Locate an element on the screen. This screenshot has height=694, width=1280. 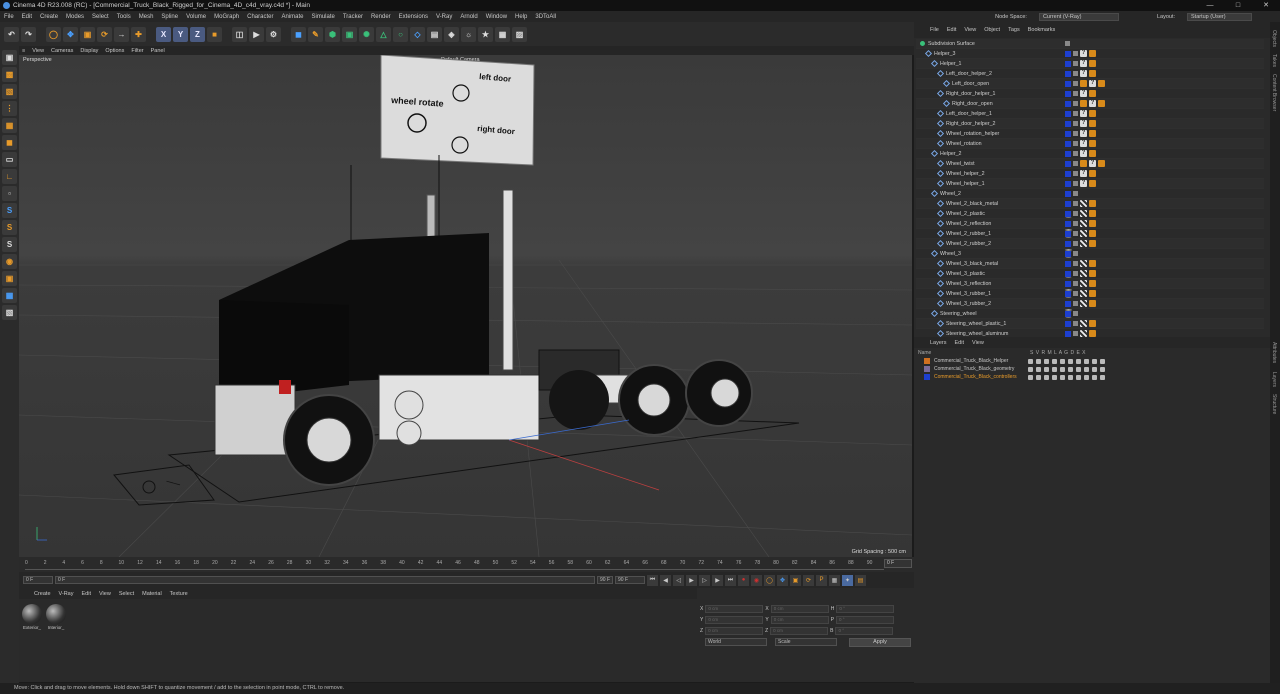
menu-spline: Spline is located at coordinates (169, 17).